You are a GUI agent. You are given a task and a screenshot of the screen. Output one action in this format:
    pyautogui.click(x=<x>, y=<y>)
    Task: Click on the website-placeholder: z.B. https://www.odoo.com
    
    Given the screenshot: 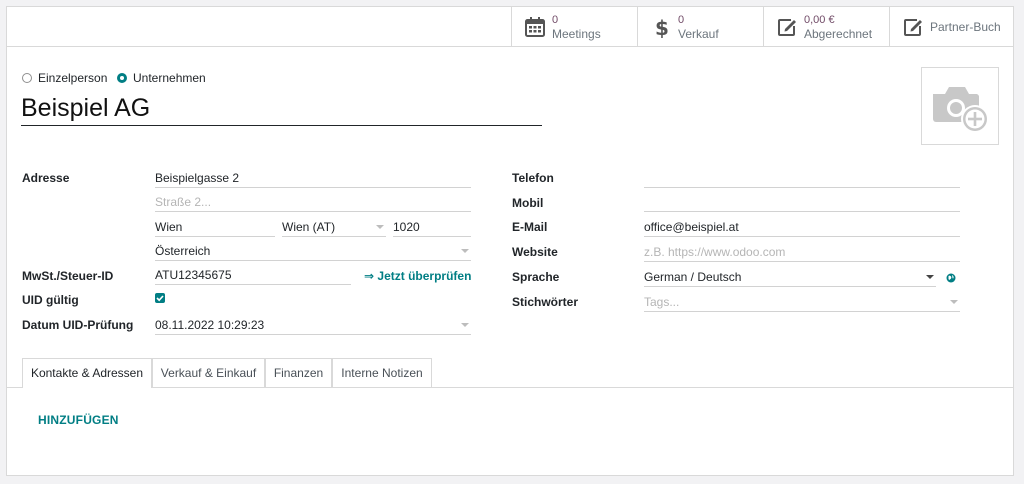 What is the action you would take?
    pyautogui.click(x=715, y=252)
    